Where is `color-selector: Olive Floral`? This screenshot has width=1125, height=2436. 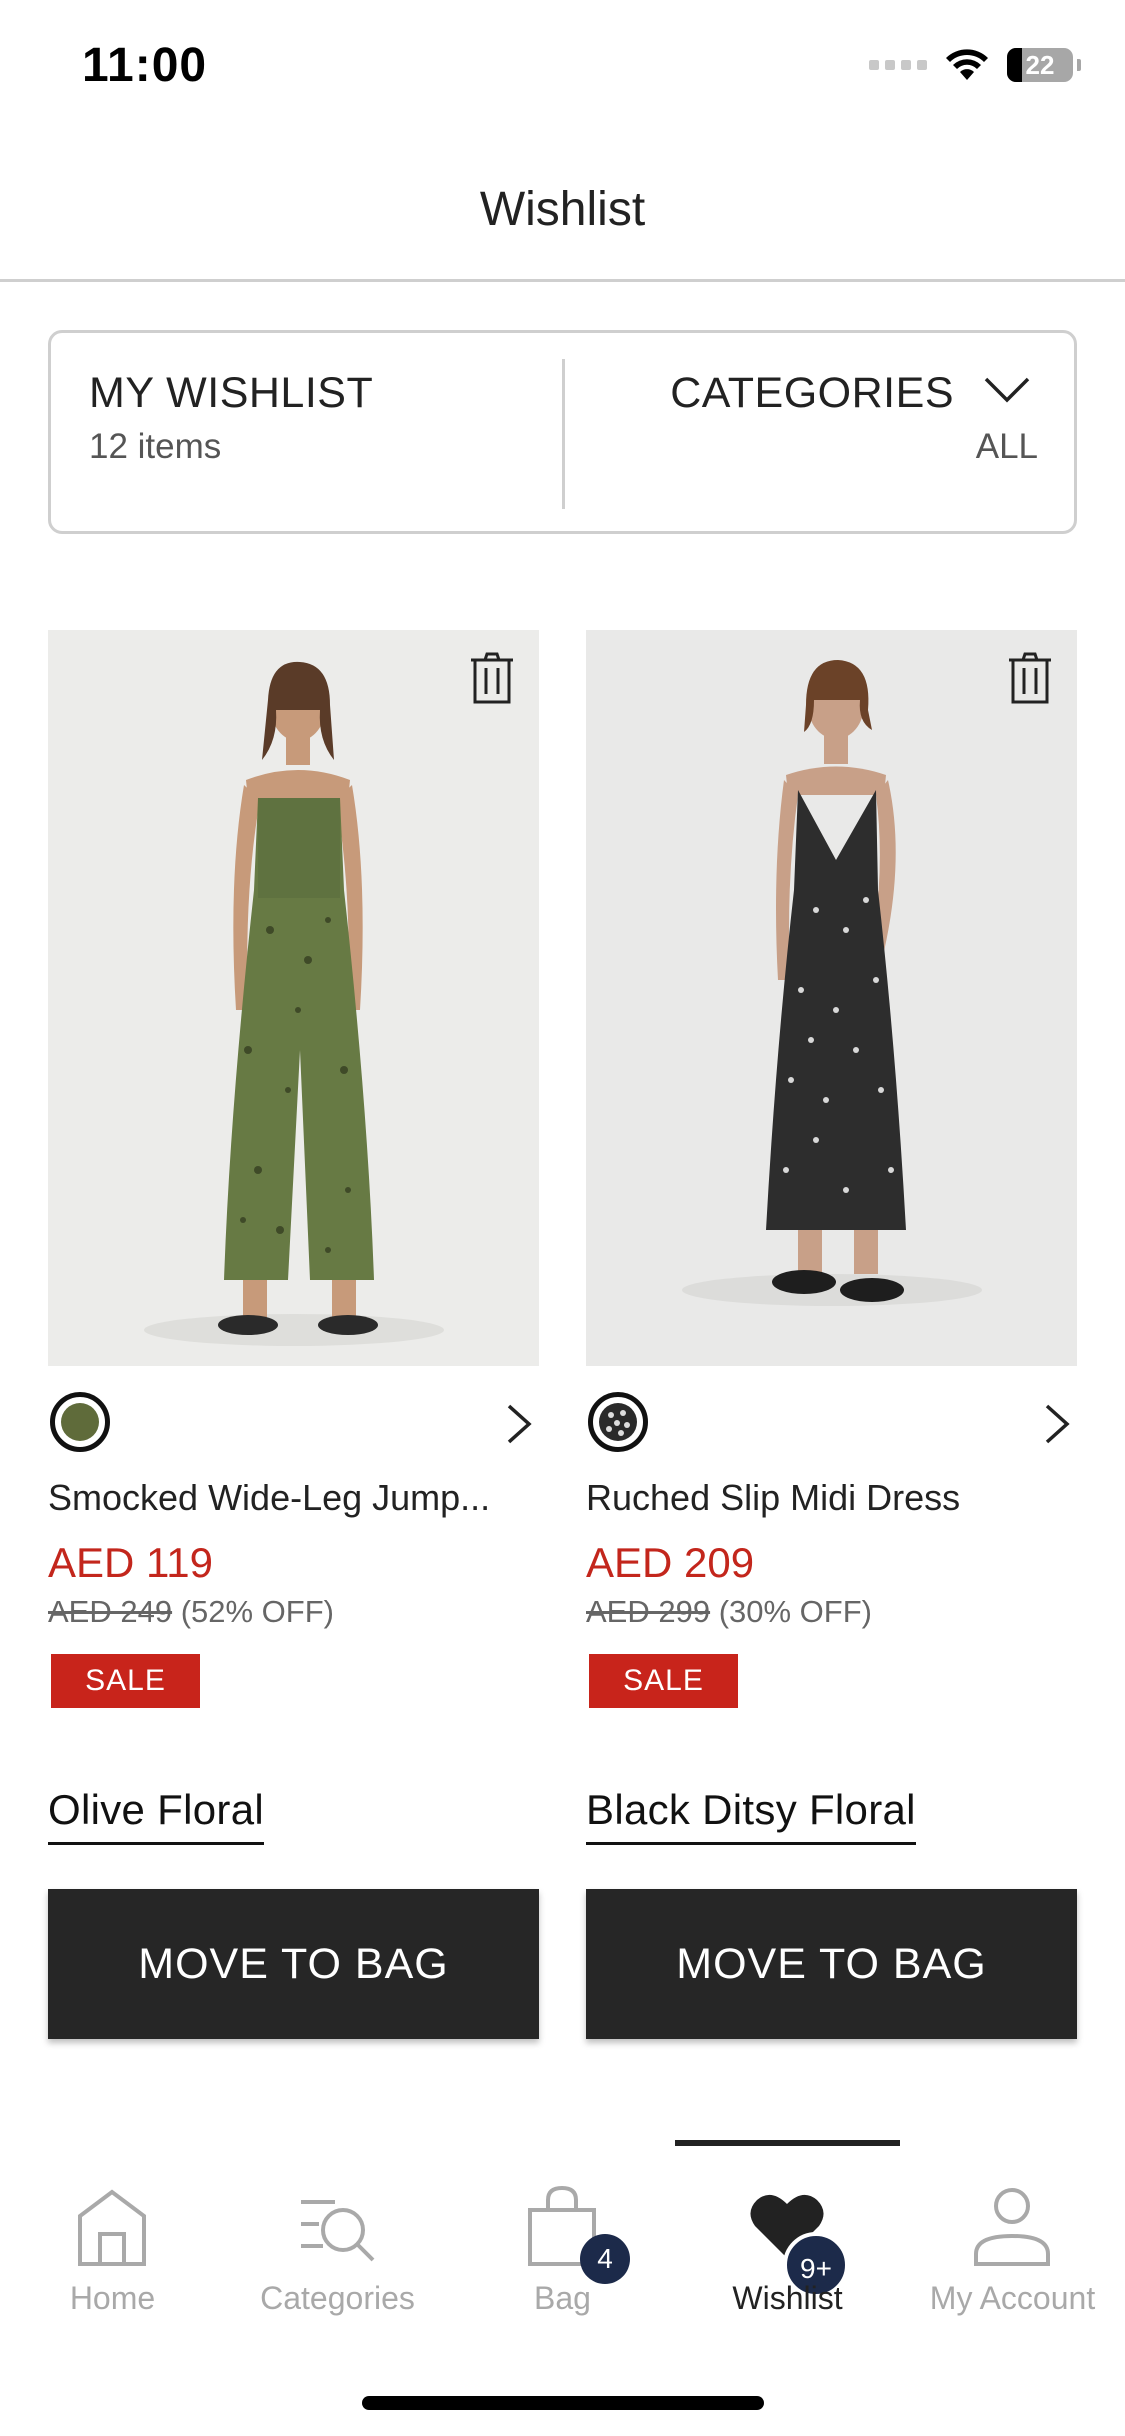
color-selector: Olive Floral is located at coordinates (156, 1815).